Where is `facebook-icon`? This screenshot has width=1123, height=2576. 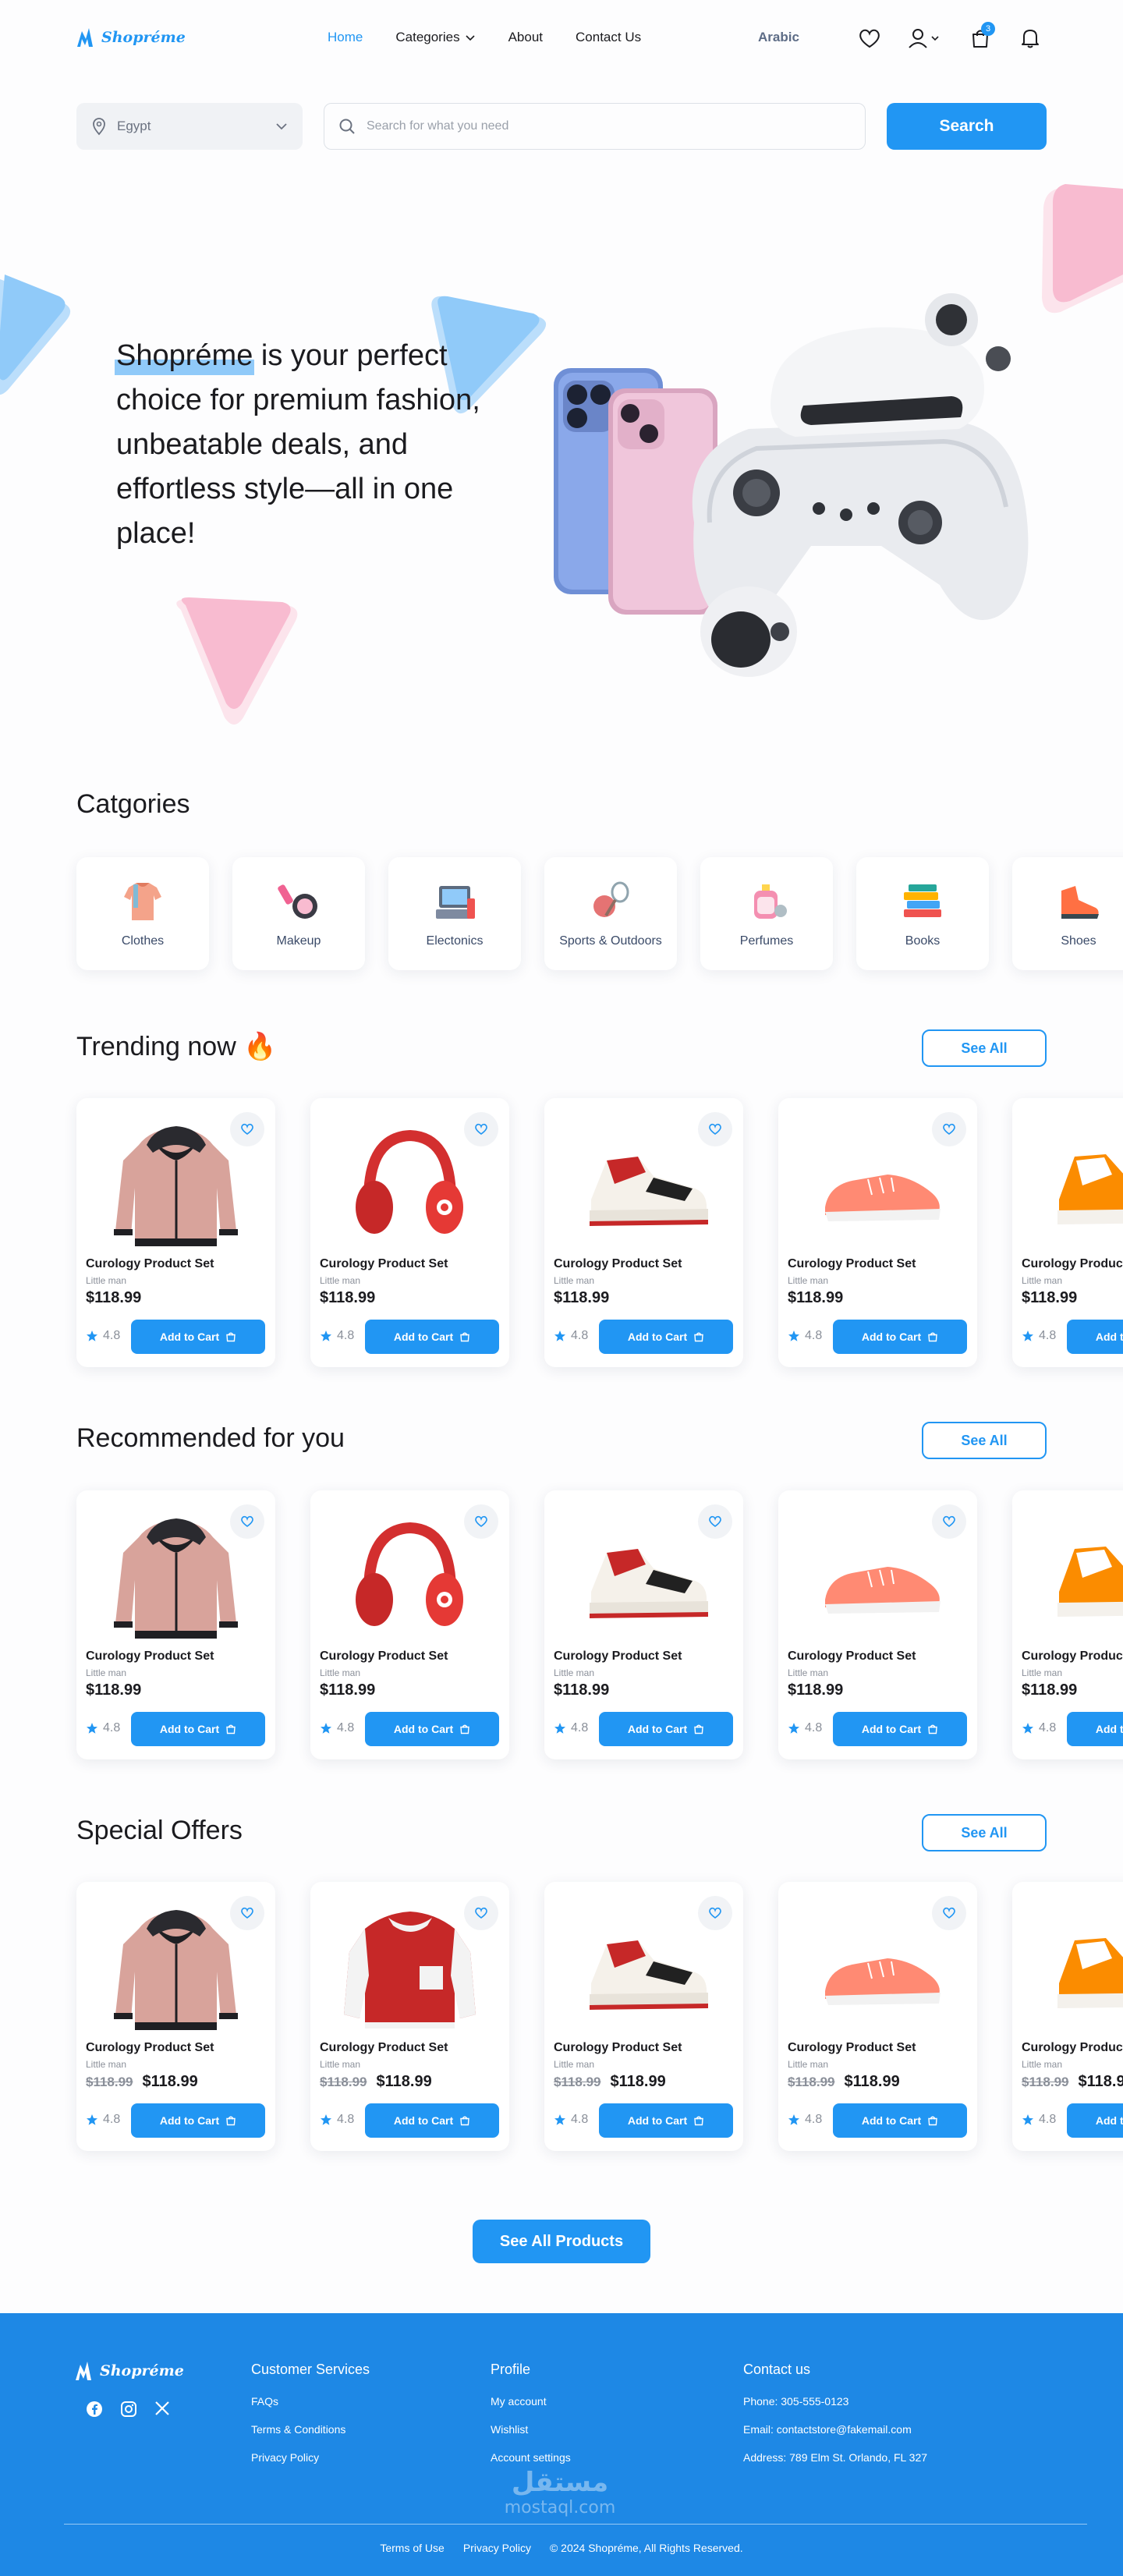
facebook-icon is located at coordinates (94, 2409).